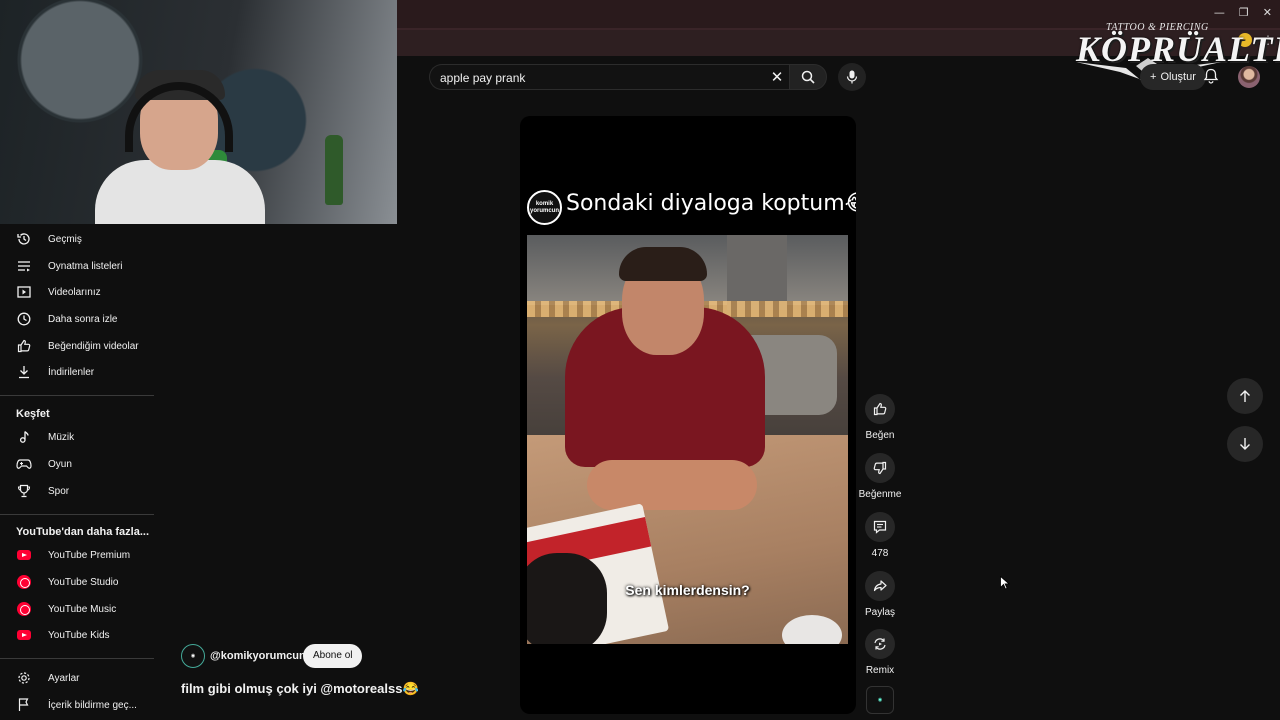 The width and height of the screenshot is (1280, 720). Describe the element at coordinates (24, 437) in the screenshot. I see `music-note-icon` at that location.